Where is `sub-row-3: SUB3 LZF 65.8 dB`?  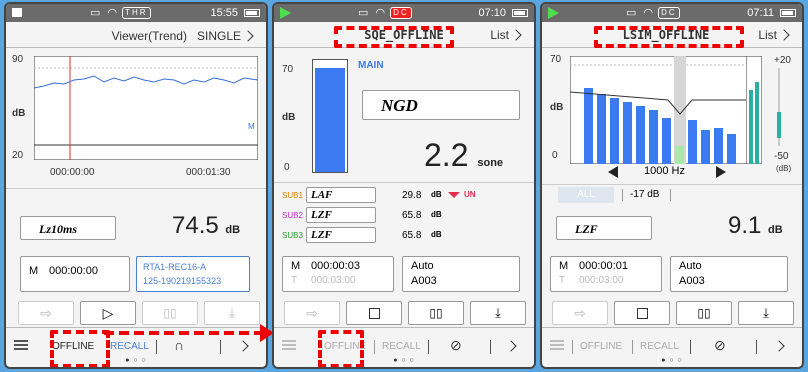
sub-row-3: SUB3 LZF 65.8 dB is located at coordinates (404, 237).